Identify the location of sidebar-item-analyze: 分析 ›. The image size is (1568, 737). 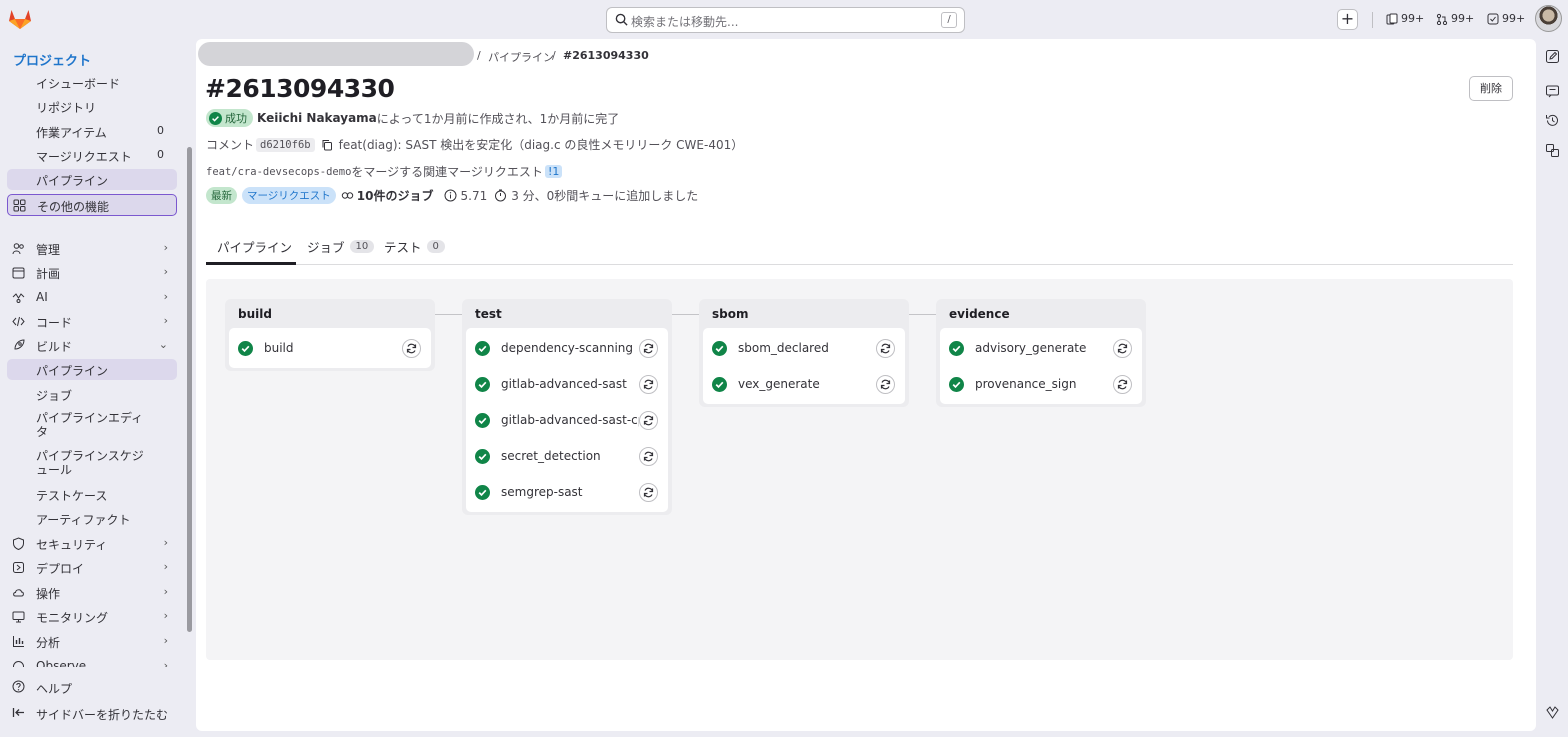
(92, 641).